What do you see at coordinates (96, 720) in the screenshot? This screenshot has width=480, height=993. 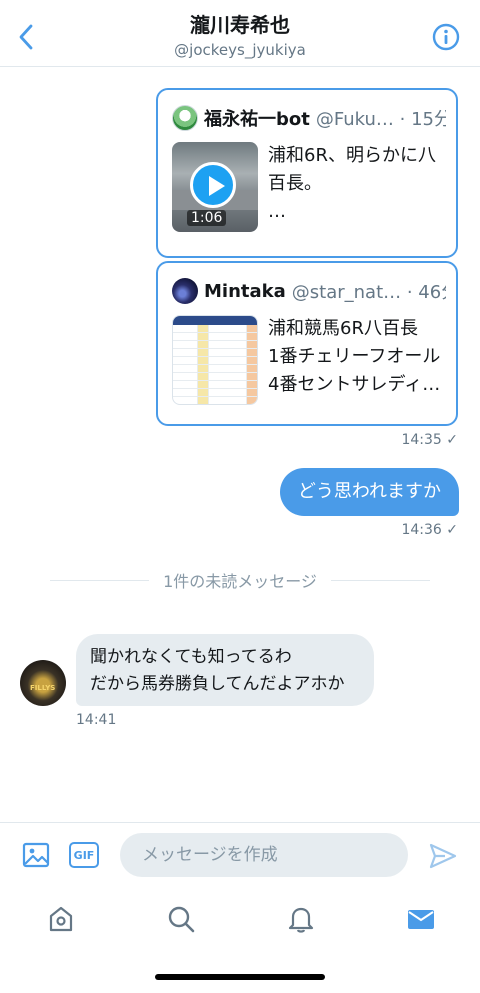 I see `message-timestamp: 14:41` at bounding box center [96, 720].